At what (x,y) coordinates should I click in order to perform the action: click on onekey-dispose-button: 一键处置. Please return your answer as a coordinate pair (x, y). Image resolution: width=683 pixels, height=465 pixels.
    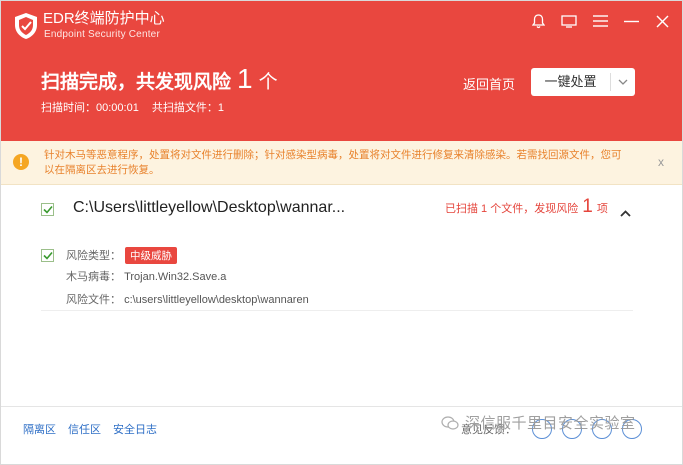
    Looking at the image, I should click on (583, 82).